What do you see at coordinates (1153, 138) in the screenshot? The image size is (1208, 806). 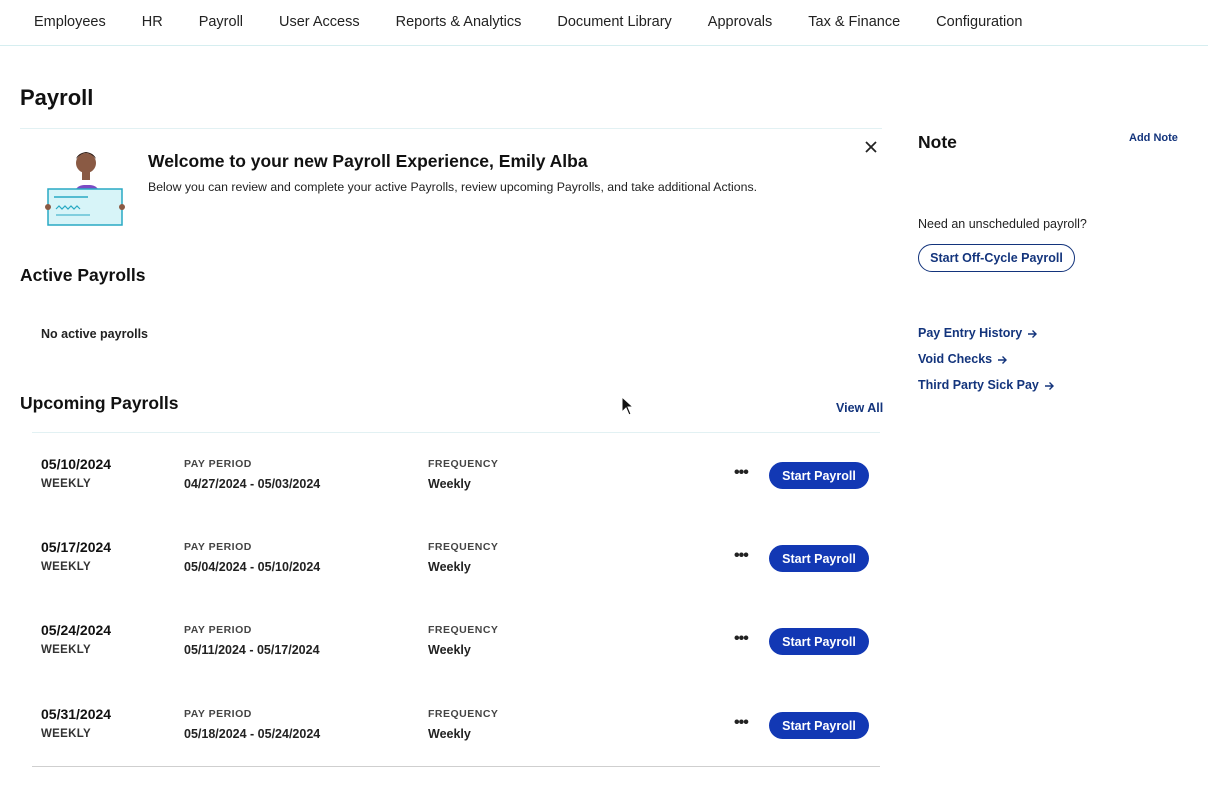 I see `add-note-link: Add Note` at bounding box center [1153, 138].